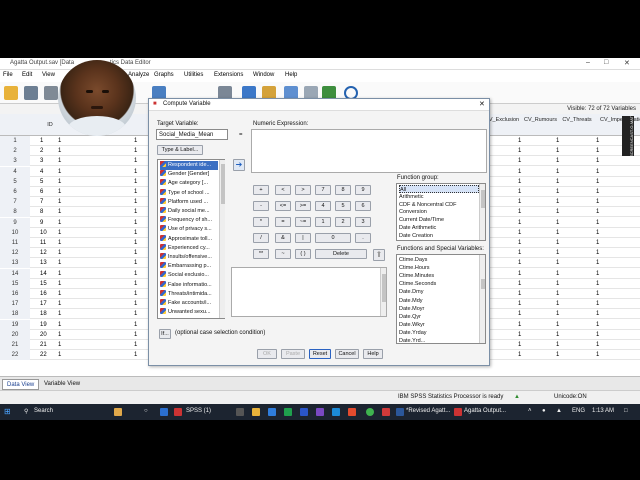  I want to click on taskbar-time: 1:13 AM, so click(603, 411).